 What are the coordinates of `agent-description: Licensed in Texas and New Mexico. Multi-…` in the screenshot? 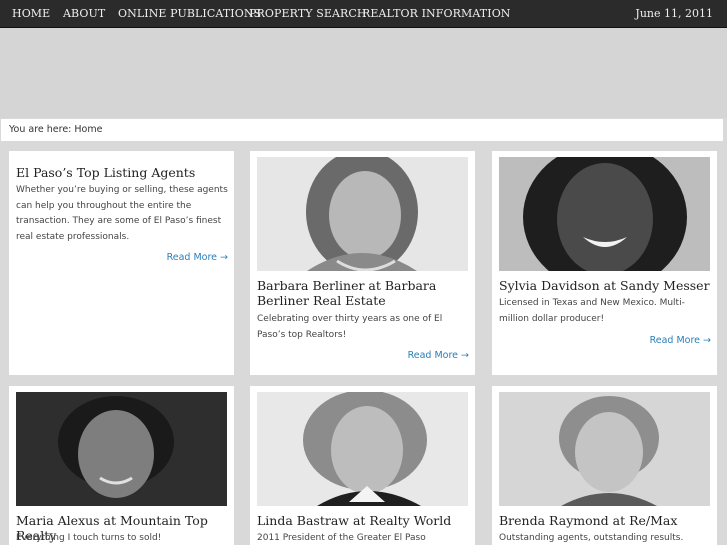 It's located at (592, 311).